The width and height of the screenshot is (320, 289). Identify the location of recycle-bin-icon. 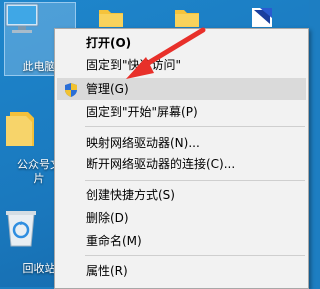
(21, 231).